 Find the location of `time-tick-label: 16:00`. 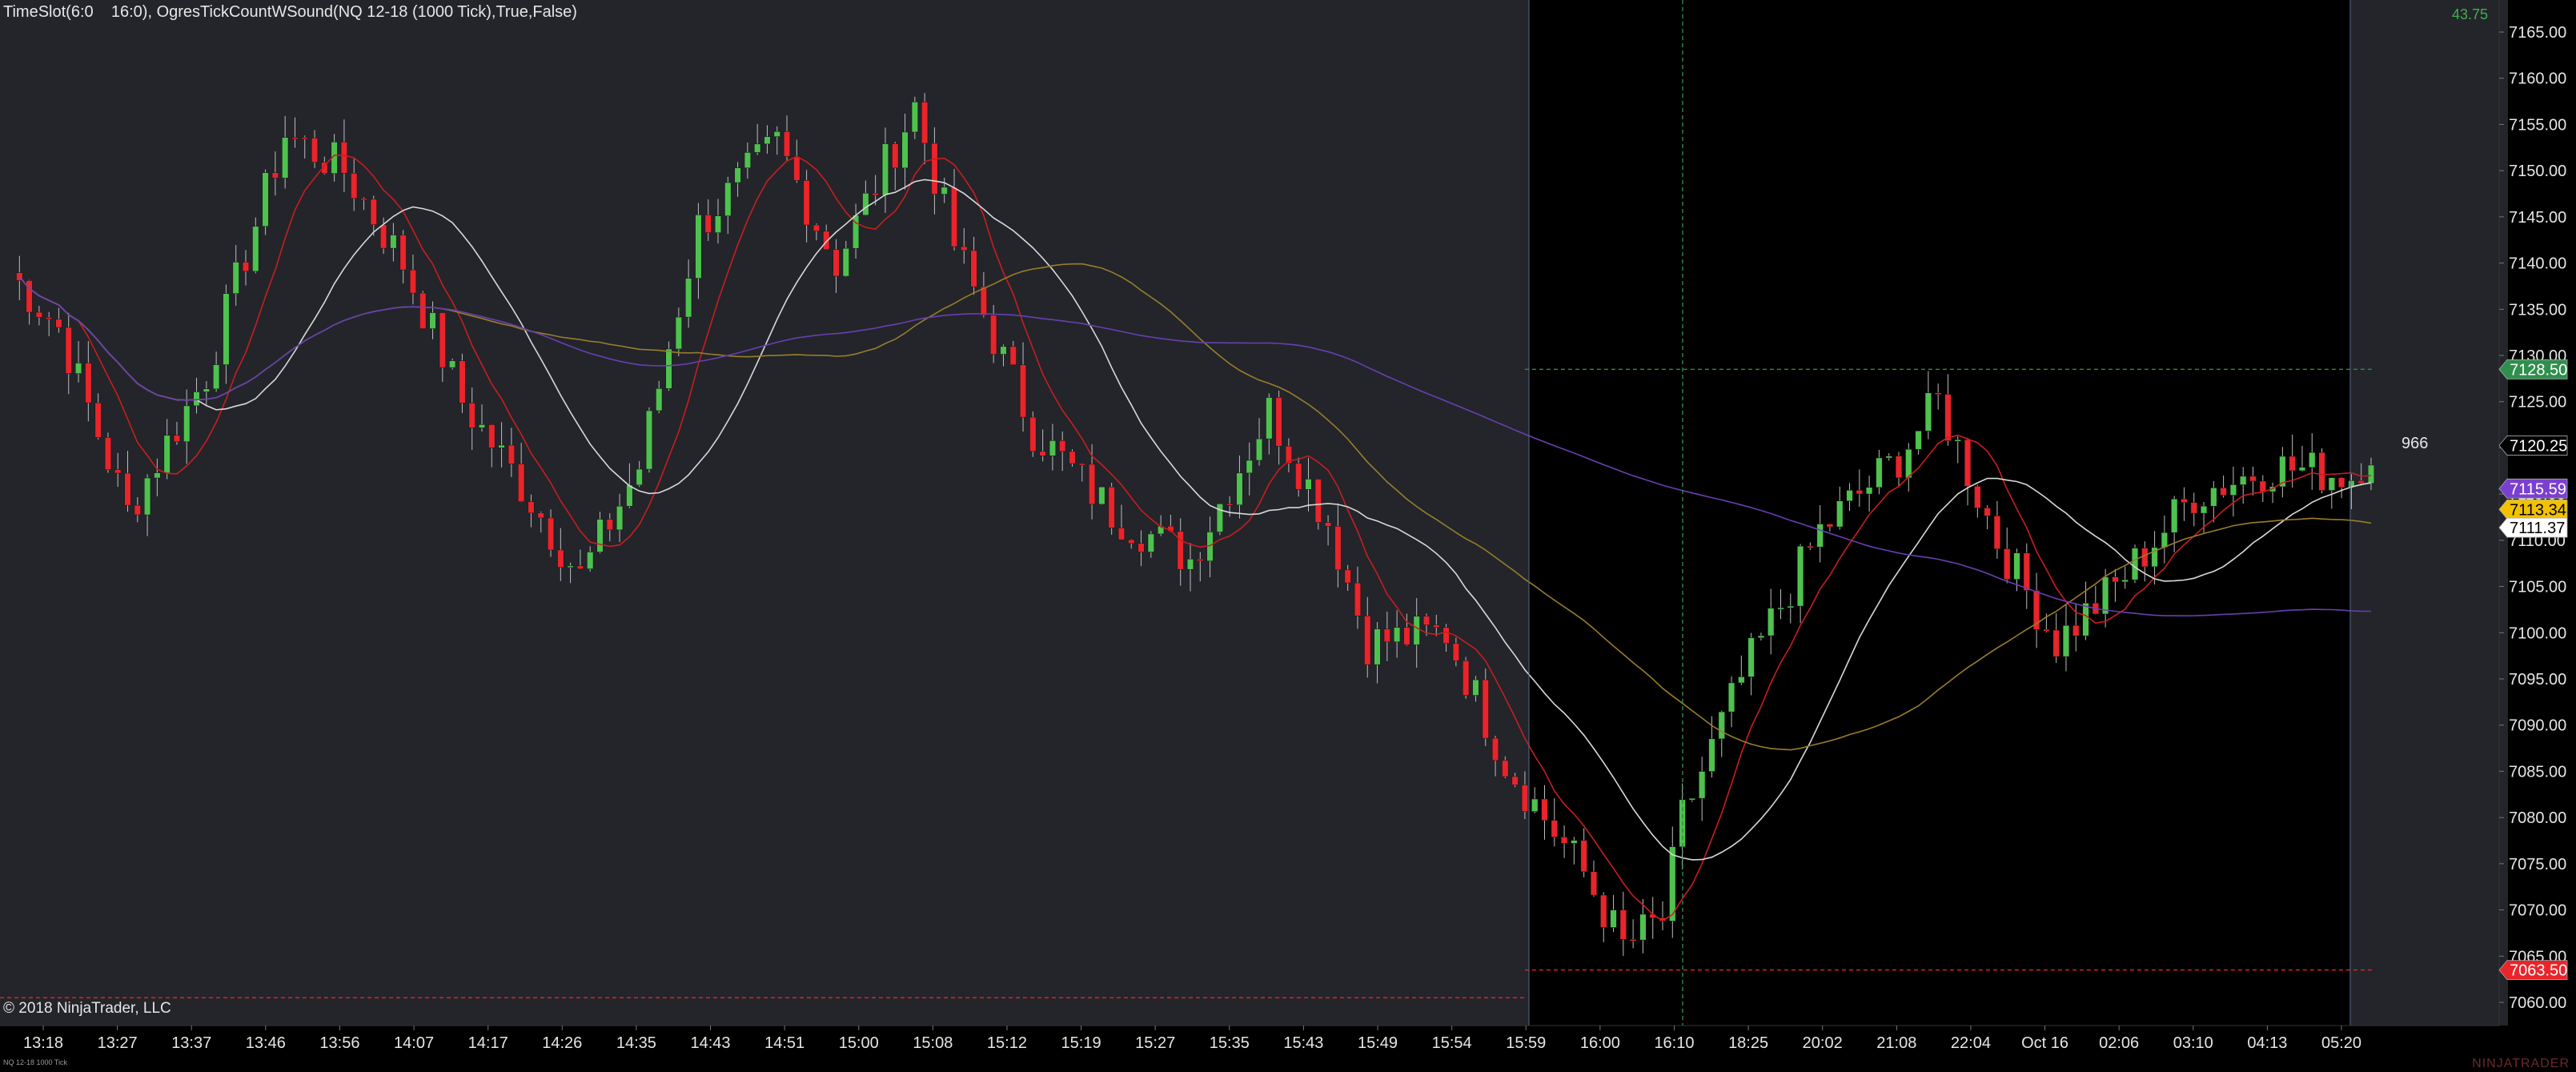

time-tick-label: 16:00 is located at coordinates (1600, 1043).